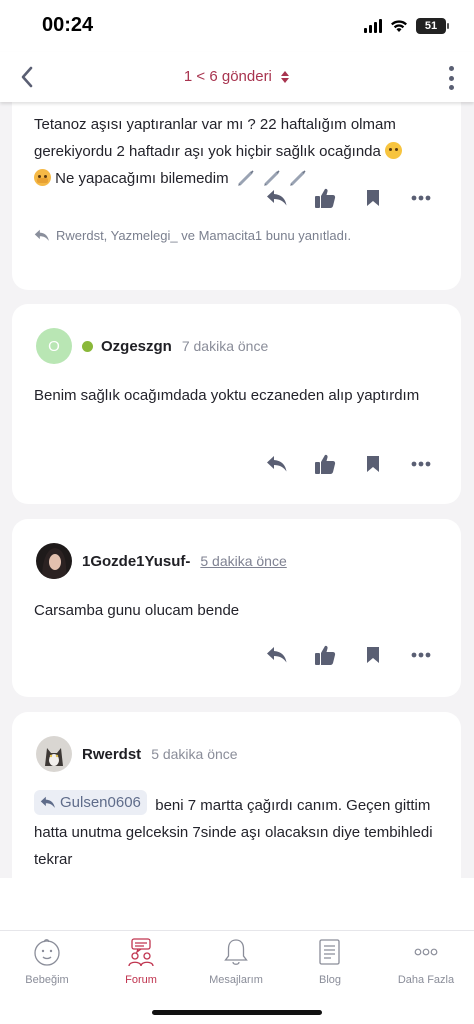 The height and width of the screenshot is (1024, 474). I want to click on tab-mesajlarim: Mesajlarım, so click(236, 961).